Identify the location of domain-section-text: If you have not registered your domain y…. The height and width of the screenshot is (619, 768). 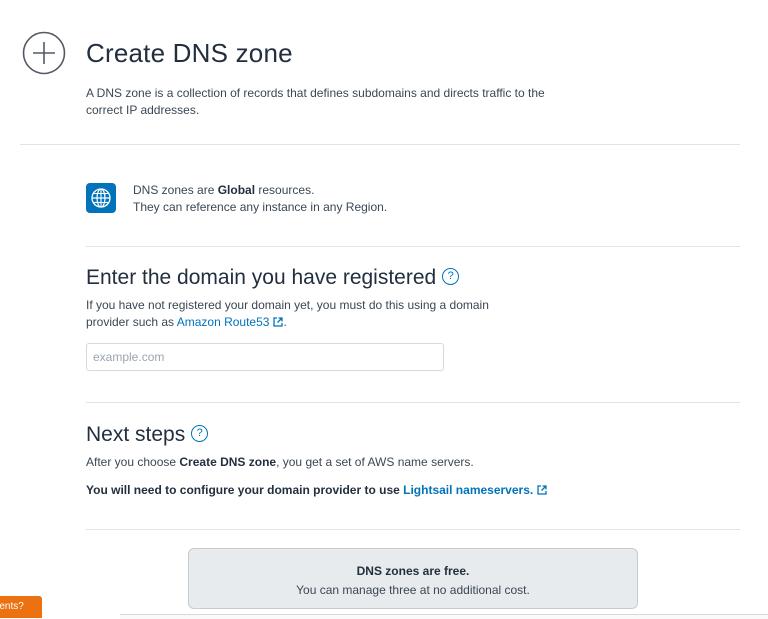
(287, 313).